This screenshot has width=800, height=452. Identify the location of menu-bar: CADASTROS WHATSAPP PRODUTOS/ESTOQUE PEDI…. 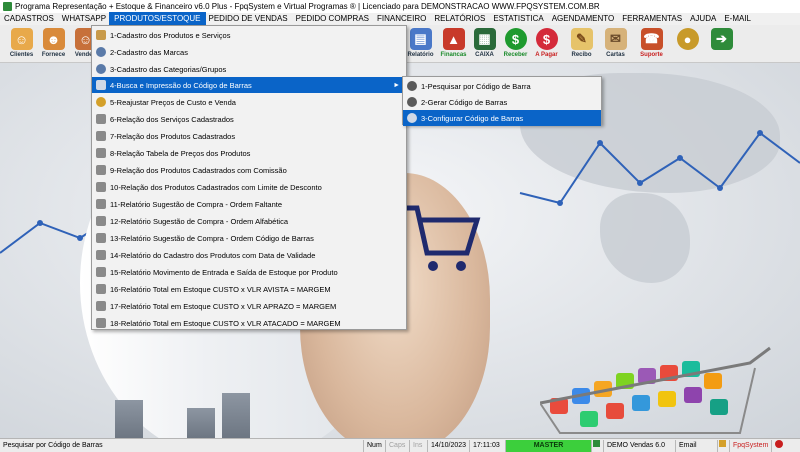
(400, 19).